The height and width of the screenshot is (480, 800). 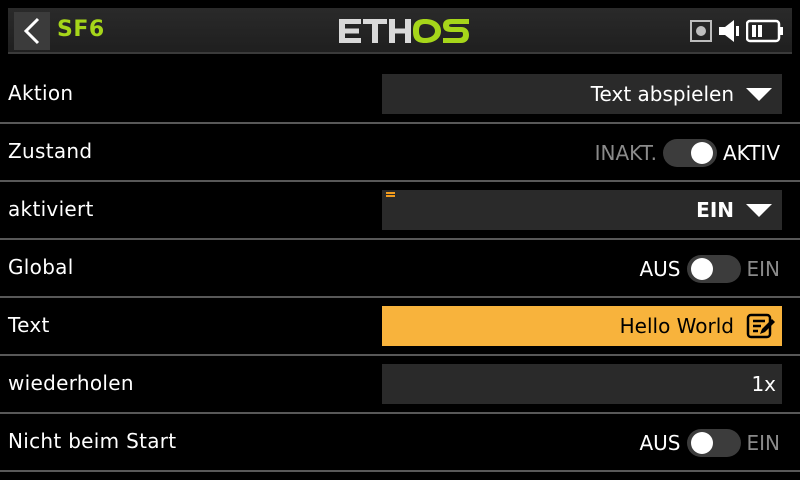 I want to click on row-global: Global AUS EIN, so click(x=400, y=269).